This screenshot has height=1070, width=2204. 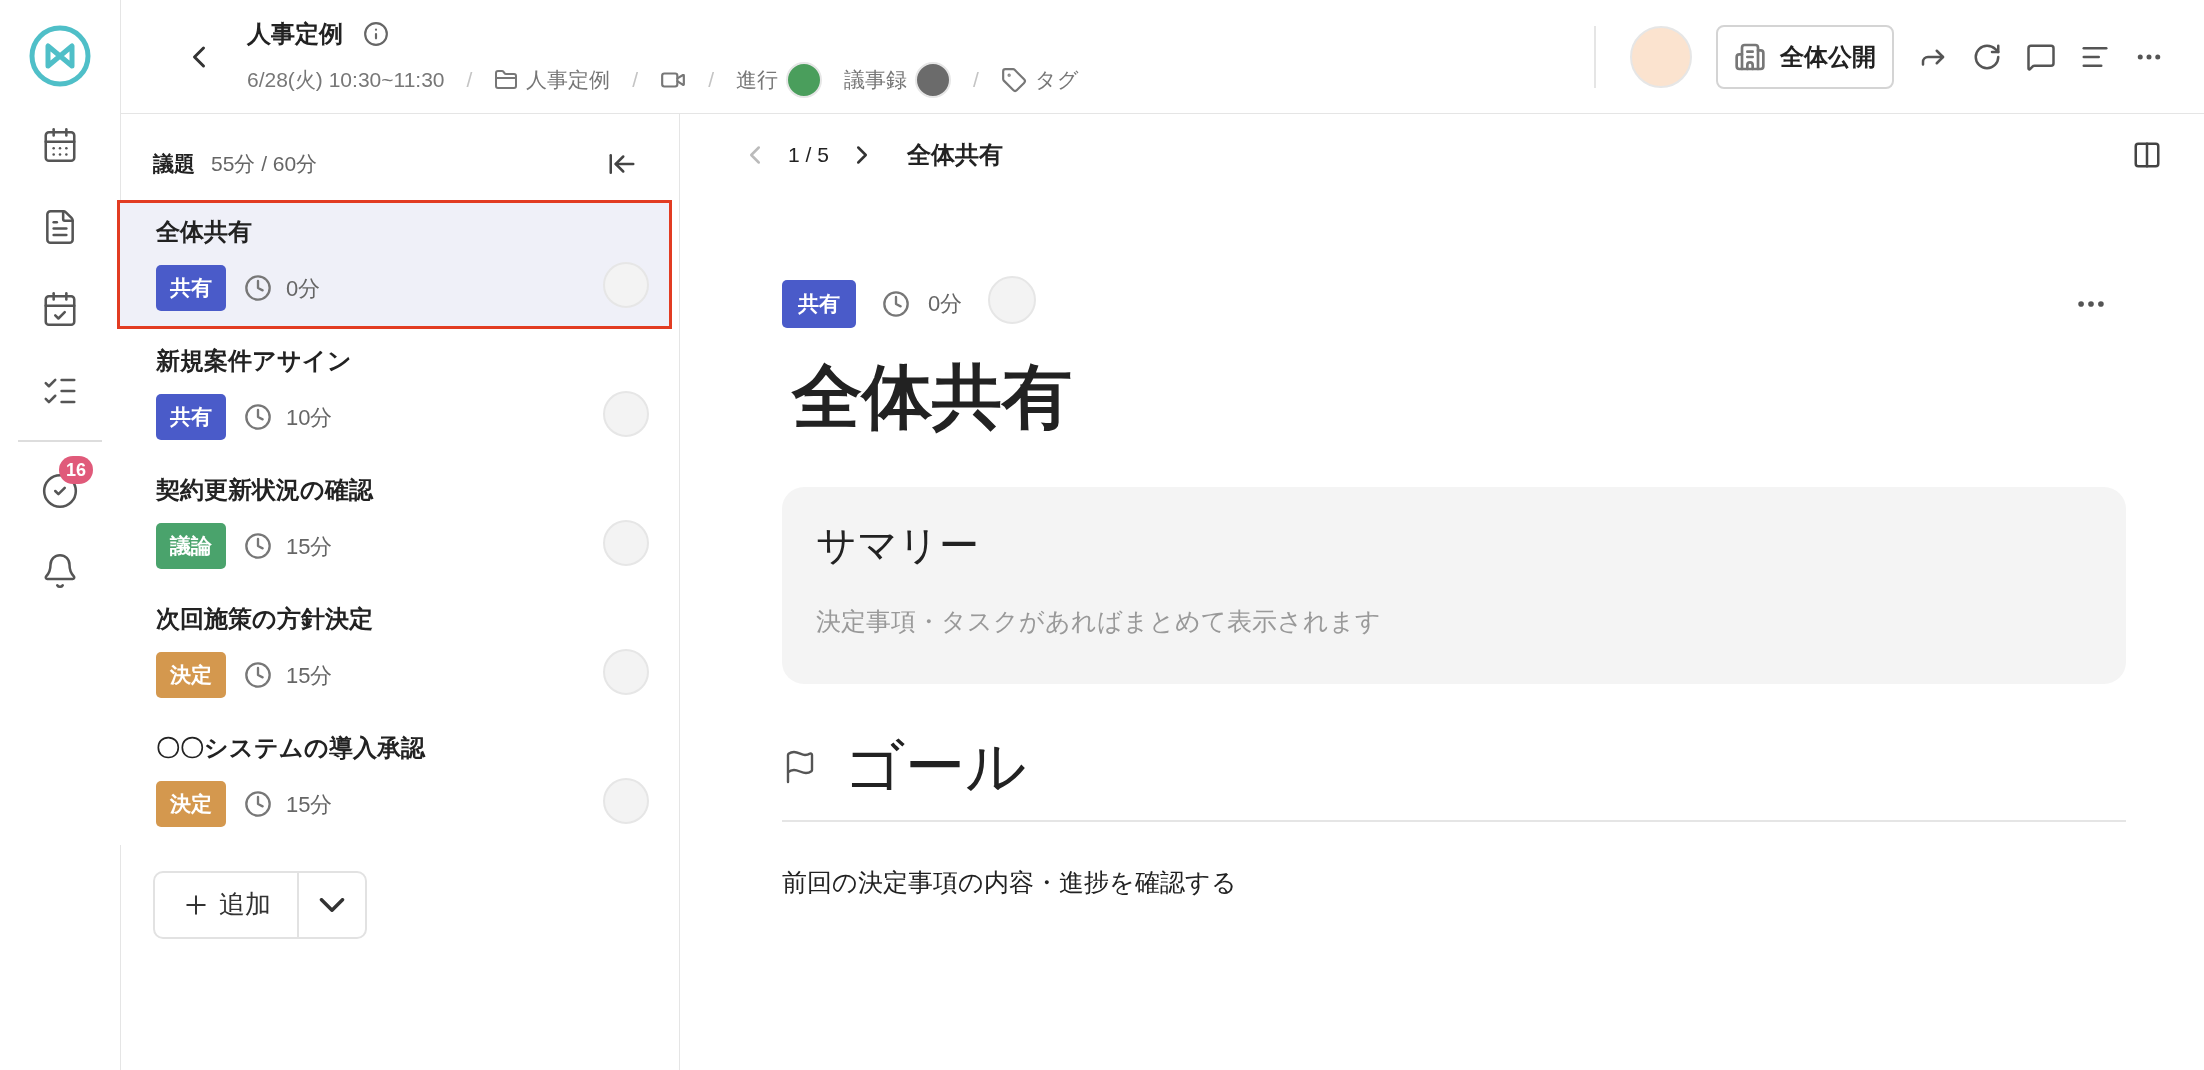 What do you see at coordinates (332, 904) in the screenshot?
I see `chevron-down-icon` at bounding box center [332, 904].